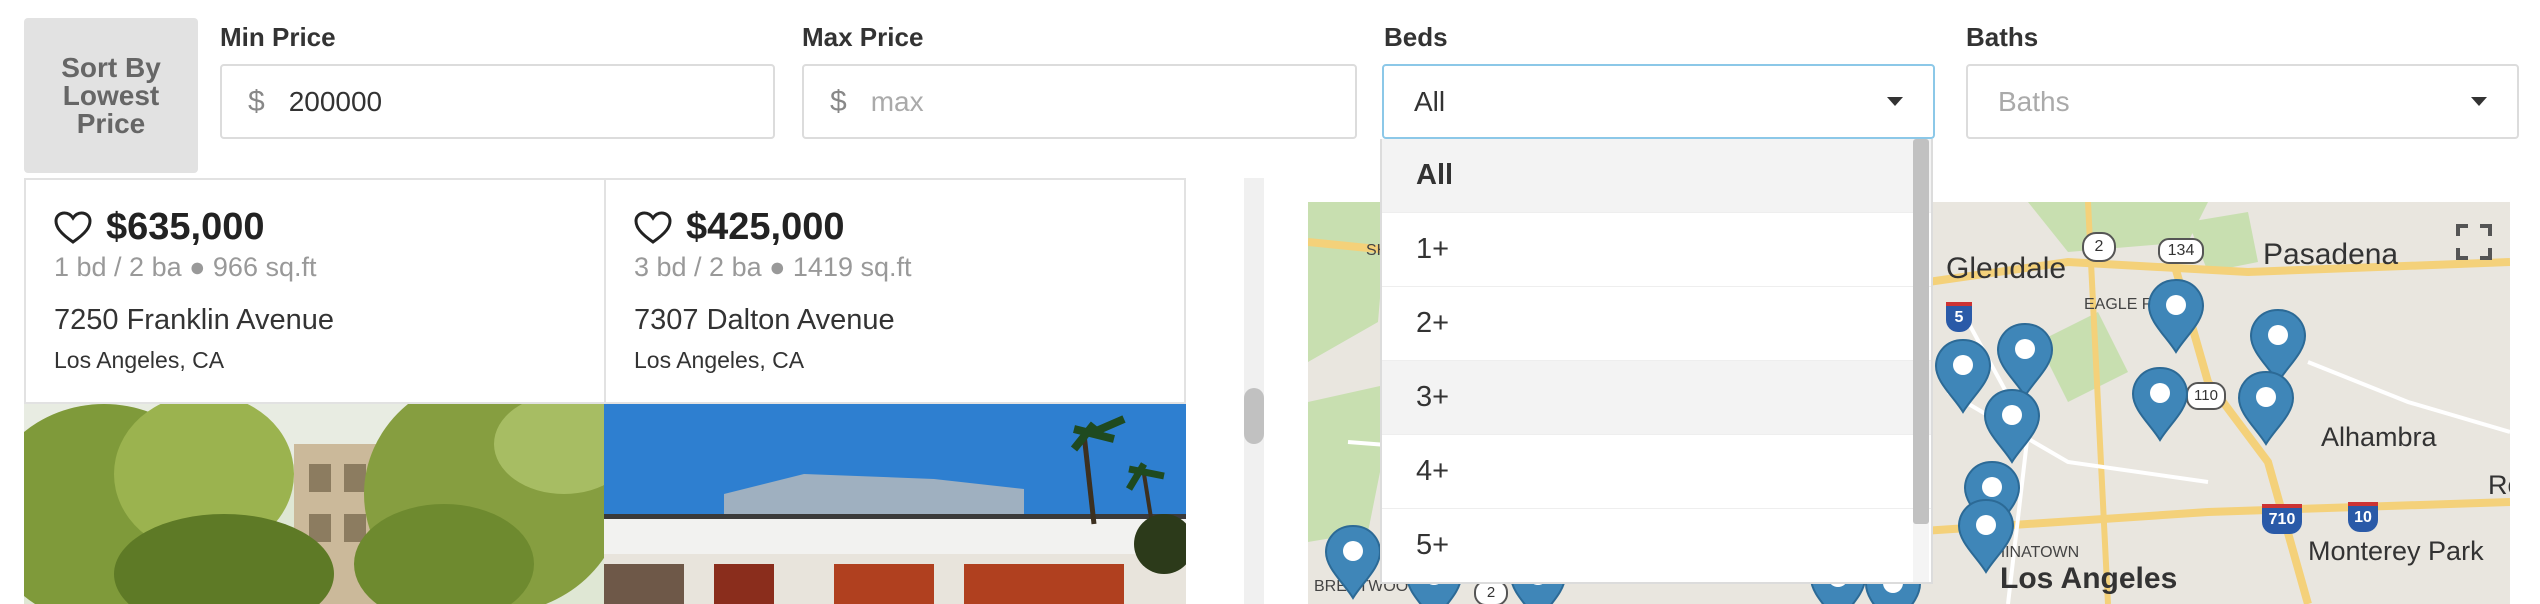  What do you see at coordinates (278, 37) in the screenshot?
I see `min-price-label: Min Price` at bounding box center [278, 37].